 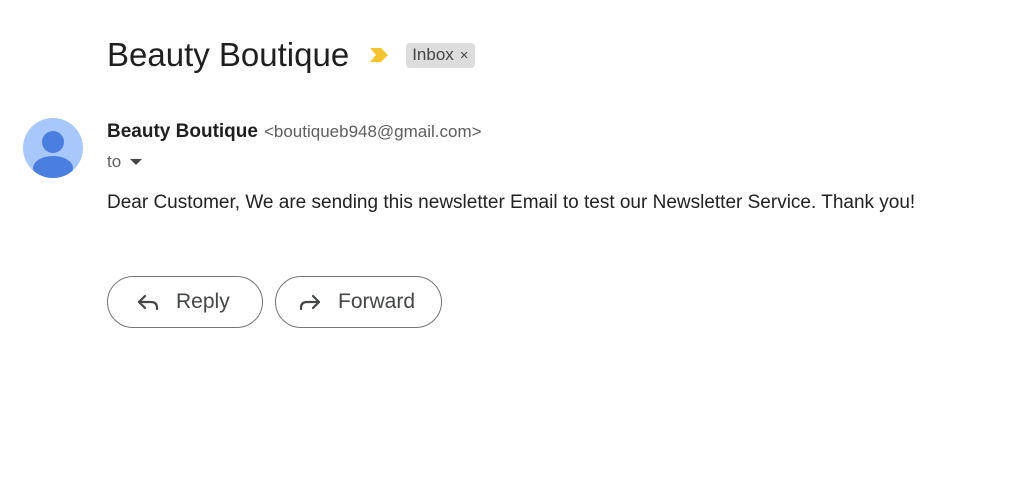 I want to click on email-subject: Beauty Boutique, so click(x=228, y=54).